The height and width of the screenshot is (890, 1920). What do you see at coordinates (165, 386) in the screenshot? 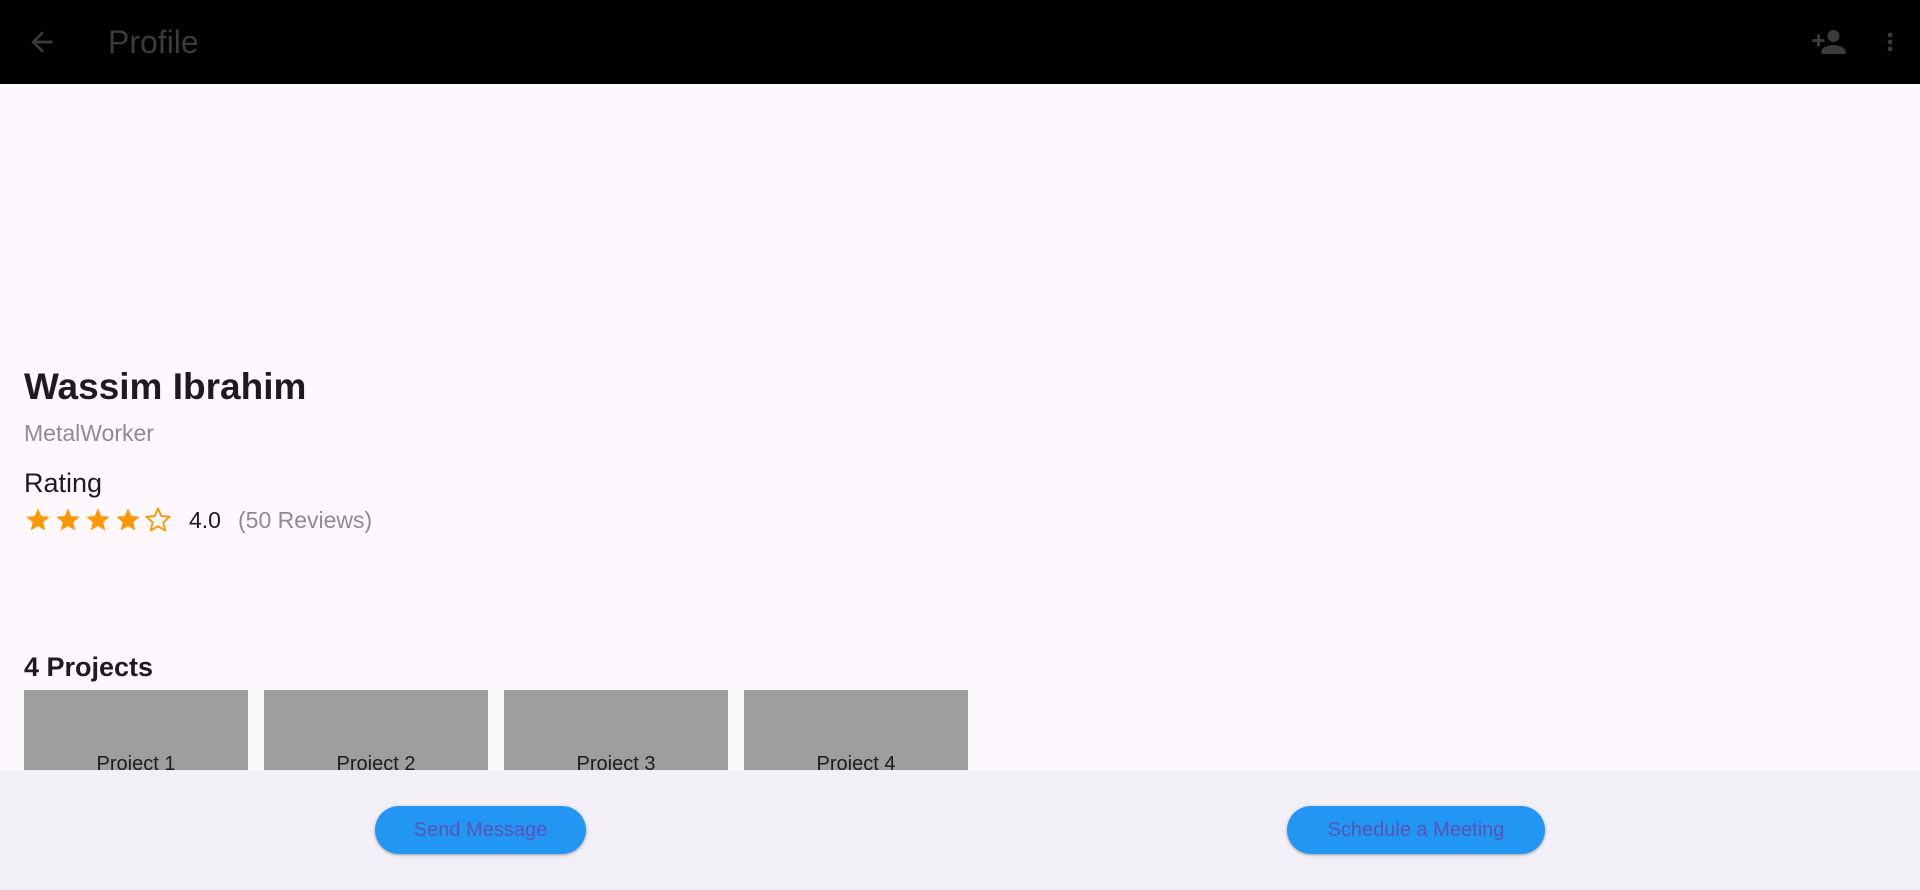
I see `profile-name: Wassim Ibrahim` at bounding box center [165, 386].